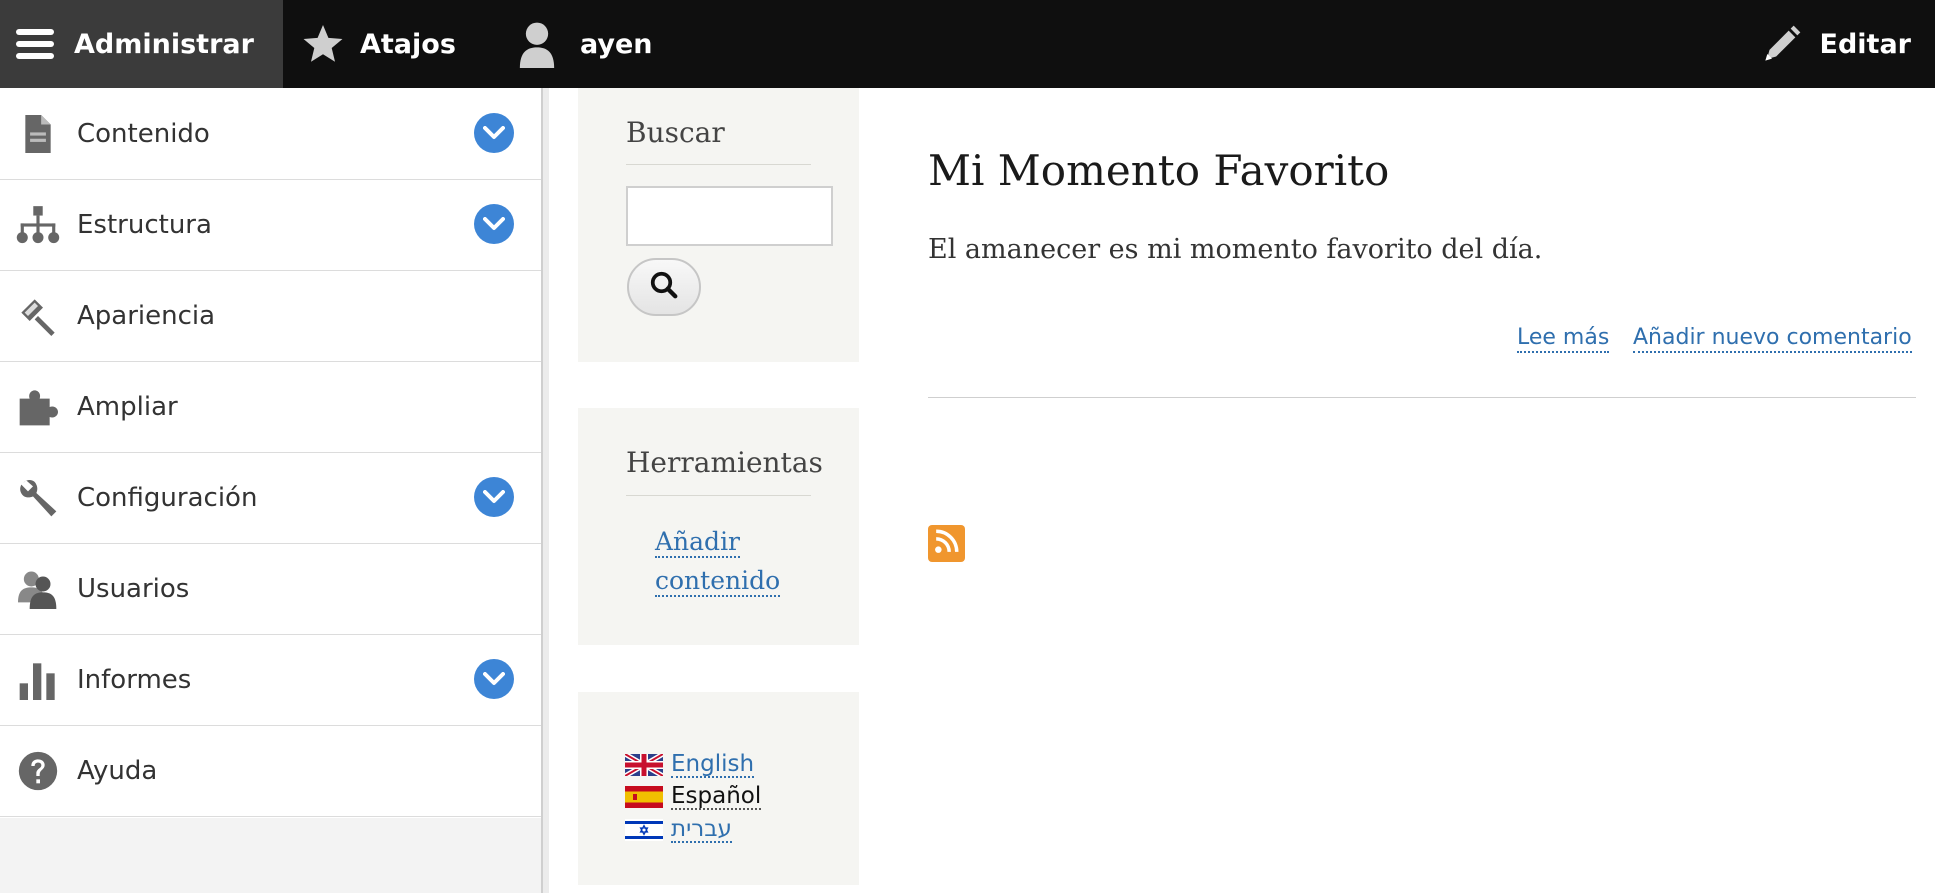  What do you see at coordinates (713, 765) in the screenshot?
I see `language-link-english: English` at bounding box center [713, 765].